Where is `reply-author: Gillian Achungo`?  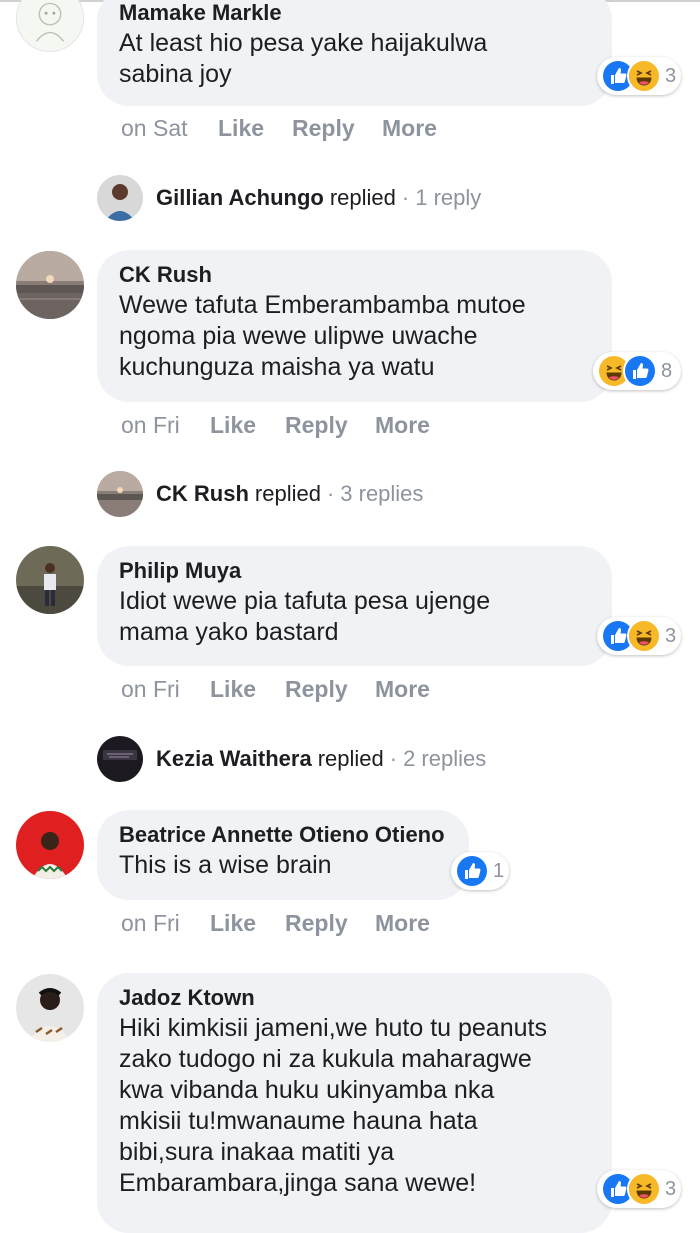
reply-author: Gillian Achungo is located at coordinates (240, 197).